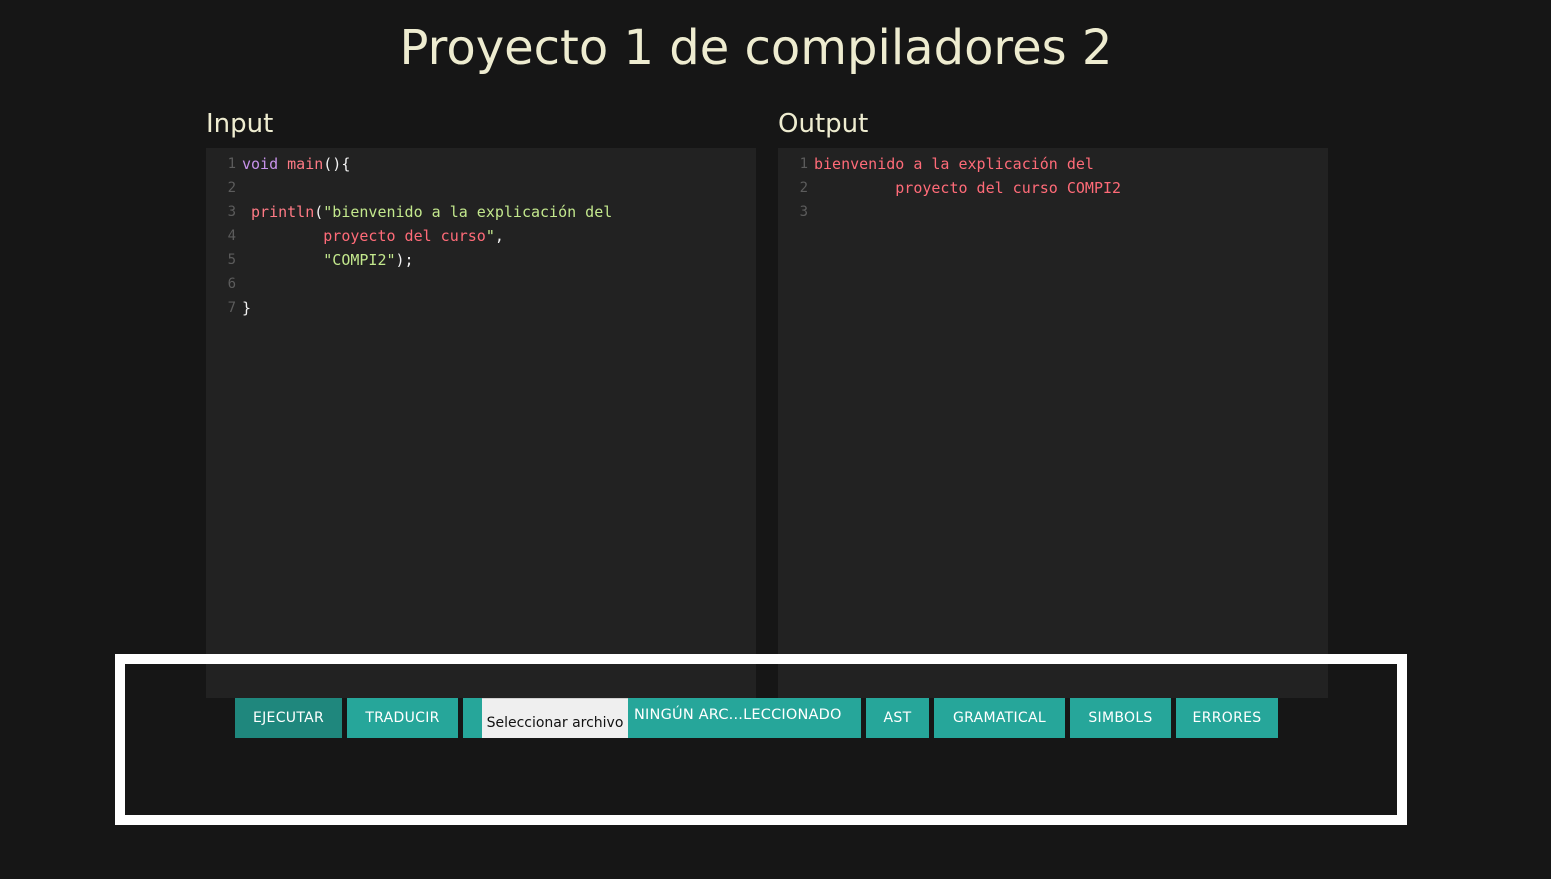 The width and height of the screenshot is (1551, 879). Describe the element at coordinates (404, 260) in the screenshot. I see `code-token: );` at that location.